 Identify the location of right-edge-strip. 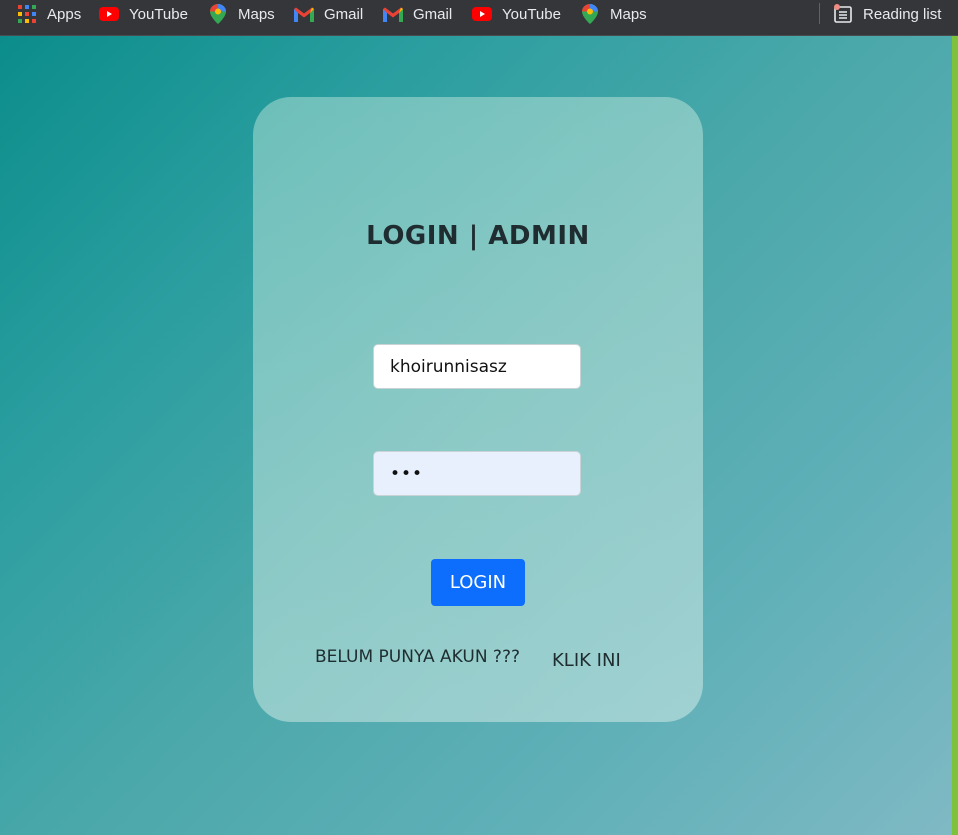
(955, 435).